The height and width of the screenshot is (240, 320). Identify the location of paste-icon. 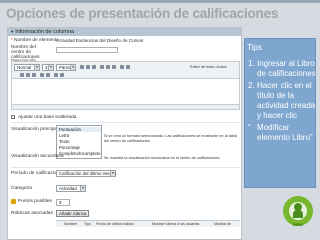
(34, 75).